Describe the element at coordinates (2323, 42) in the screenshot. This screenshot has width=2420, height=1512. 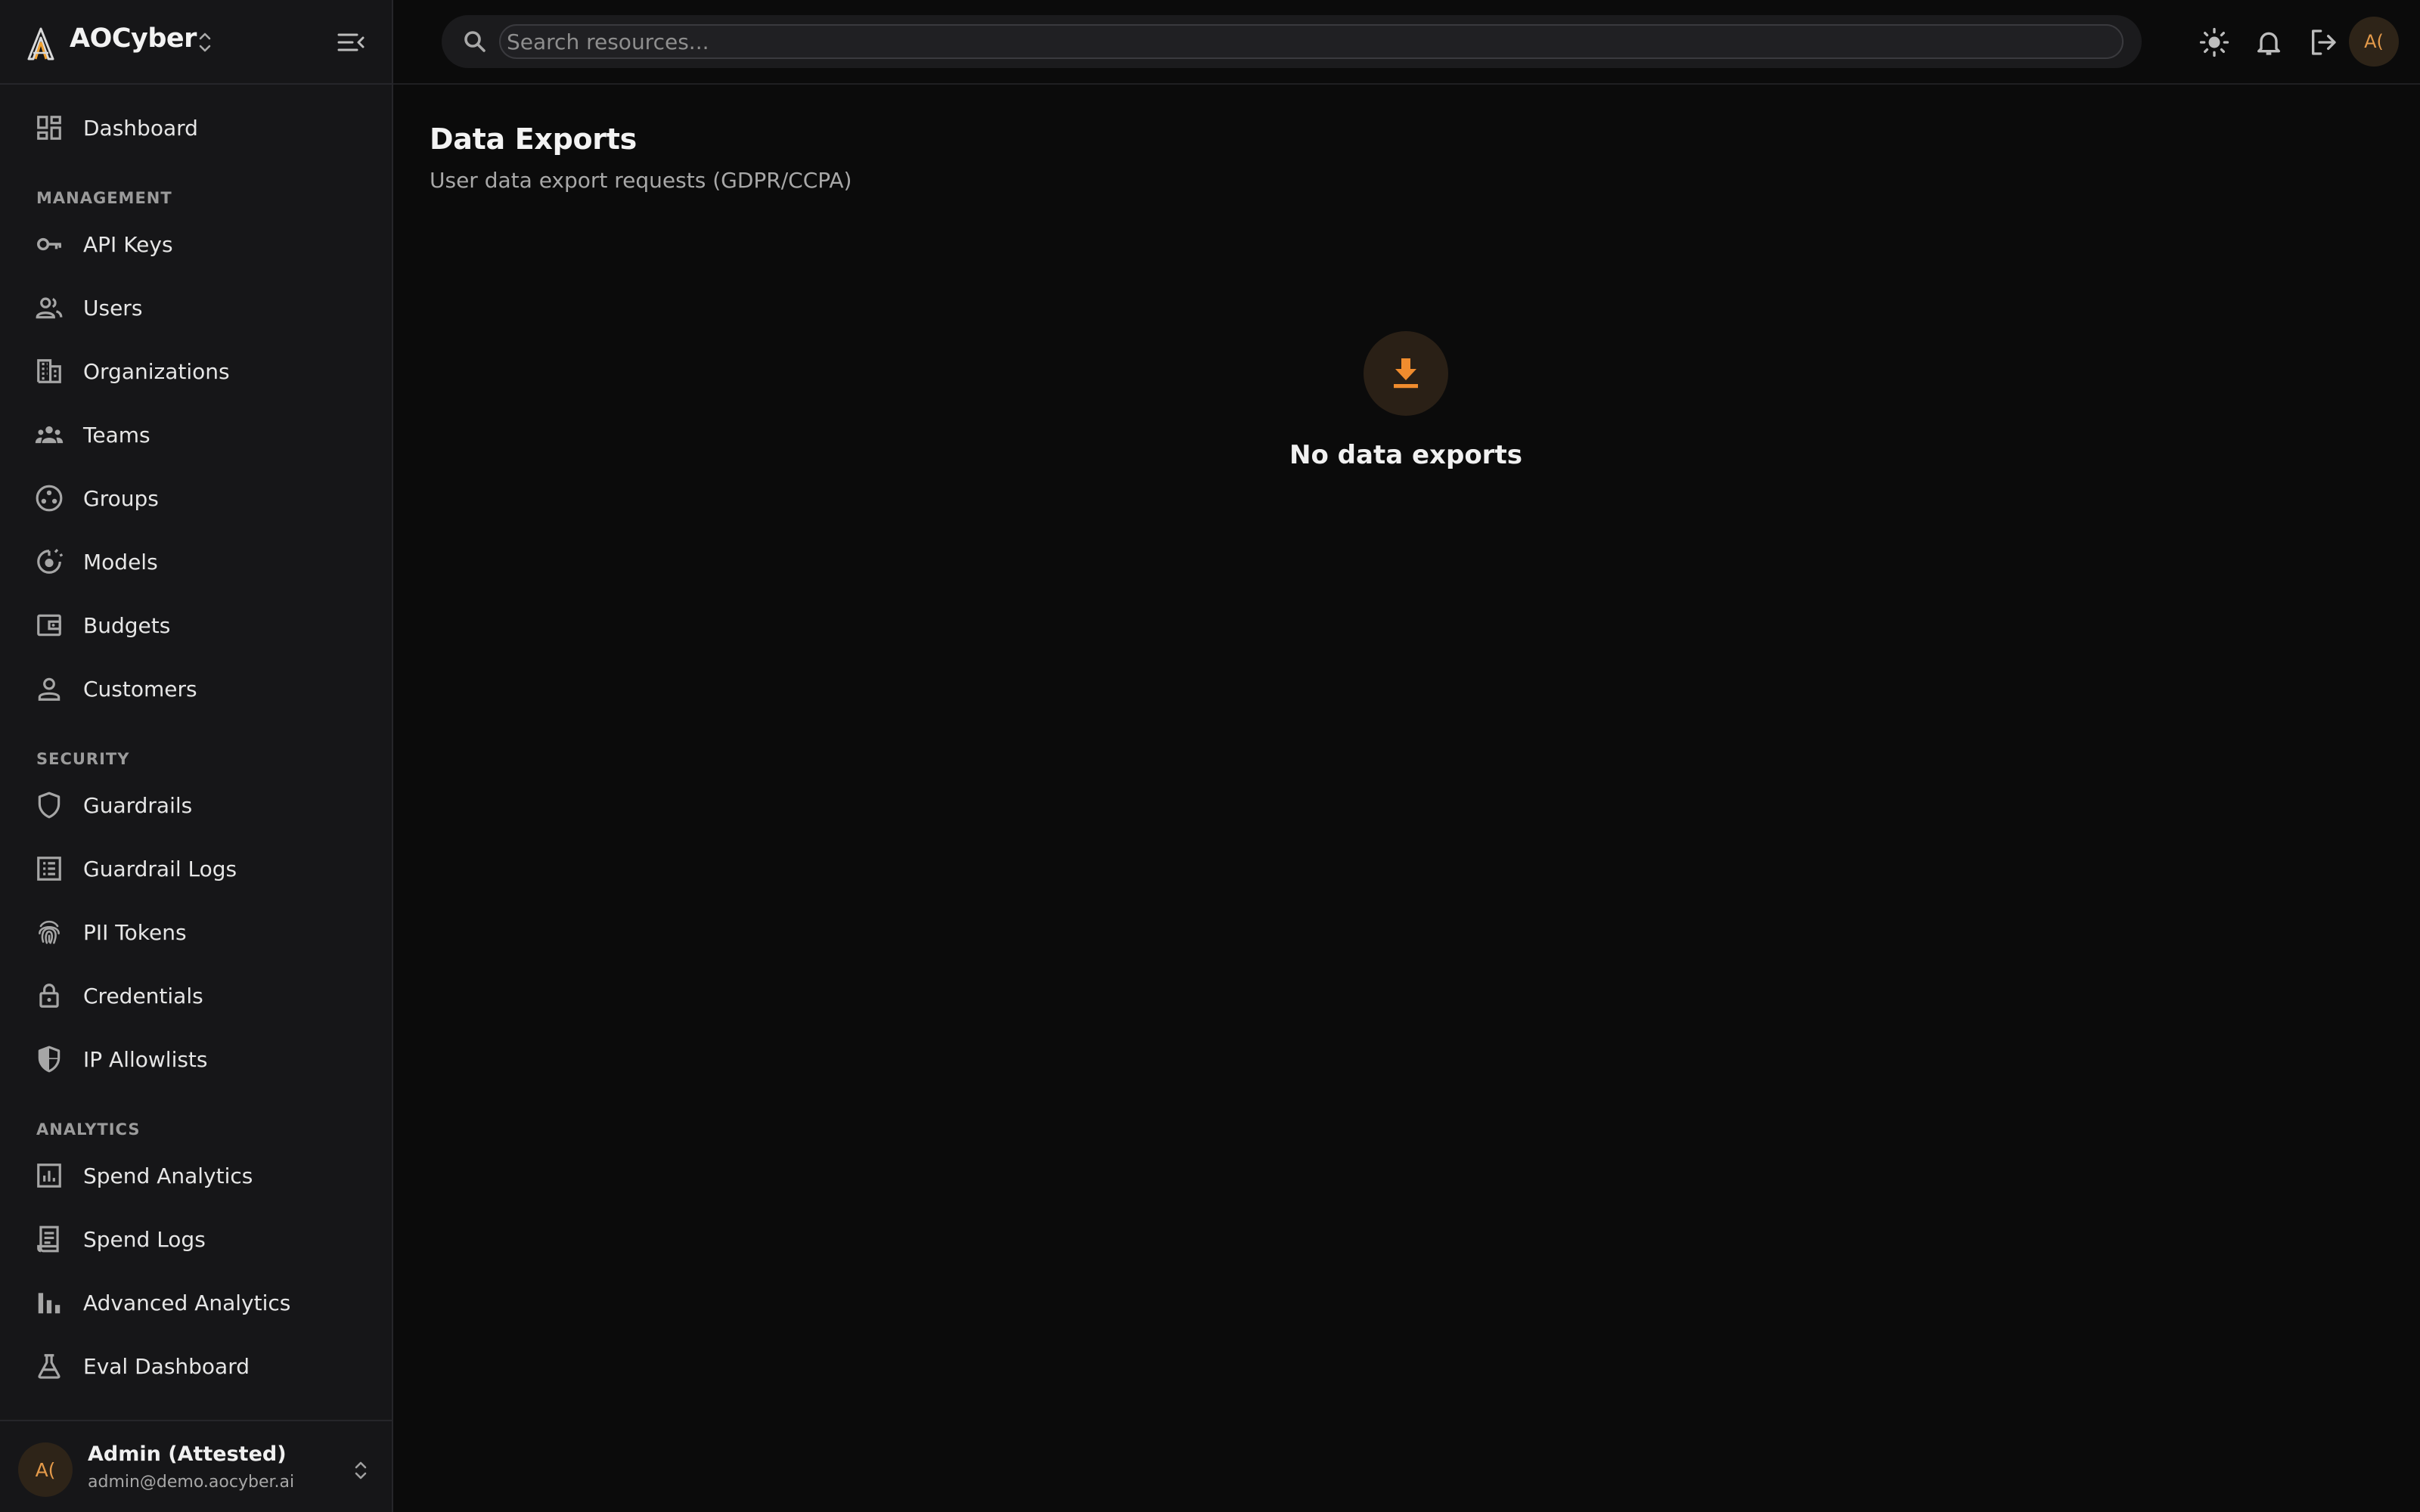
I see `logout-icon` at that location.